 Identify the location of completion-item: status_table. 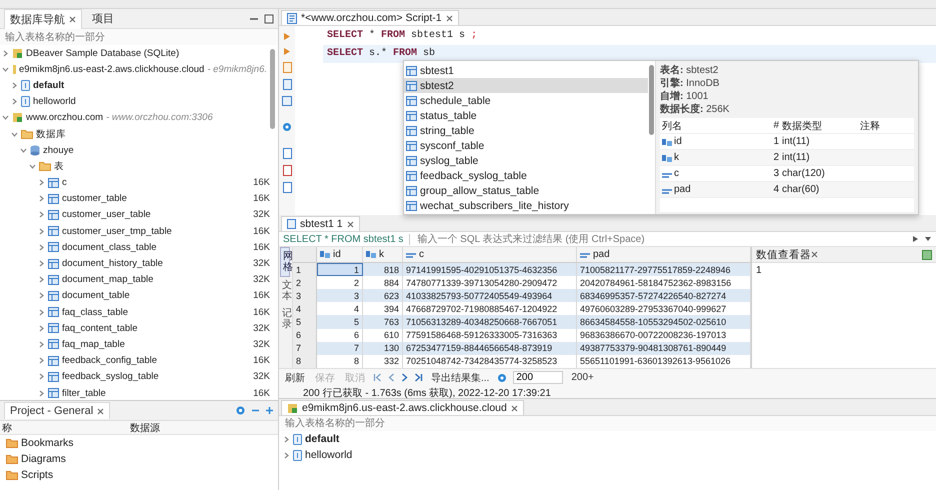
(526, 115).